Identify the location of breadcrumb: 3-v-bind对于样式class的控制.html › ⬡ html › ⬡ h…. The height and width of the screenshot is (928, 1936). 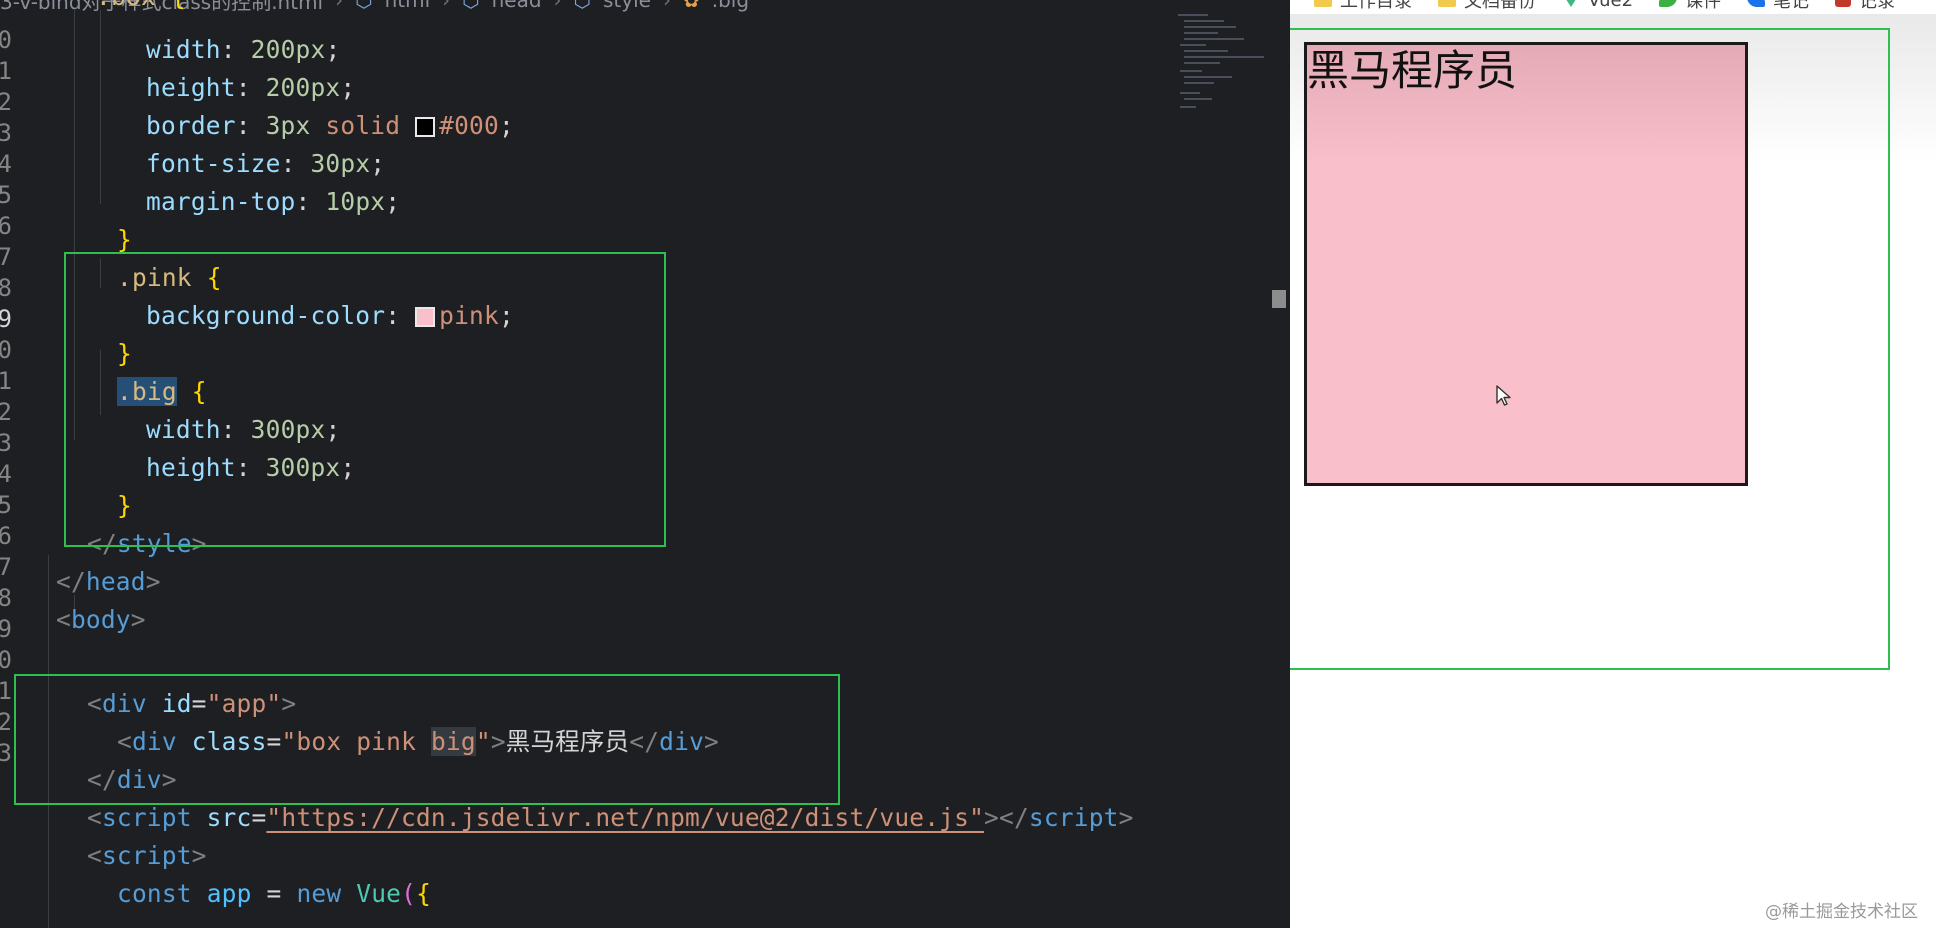
(645, 7).